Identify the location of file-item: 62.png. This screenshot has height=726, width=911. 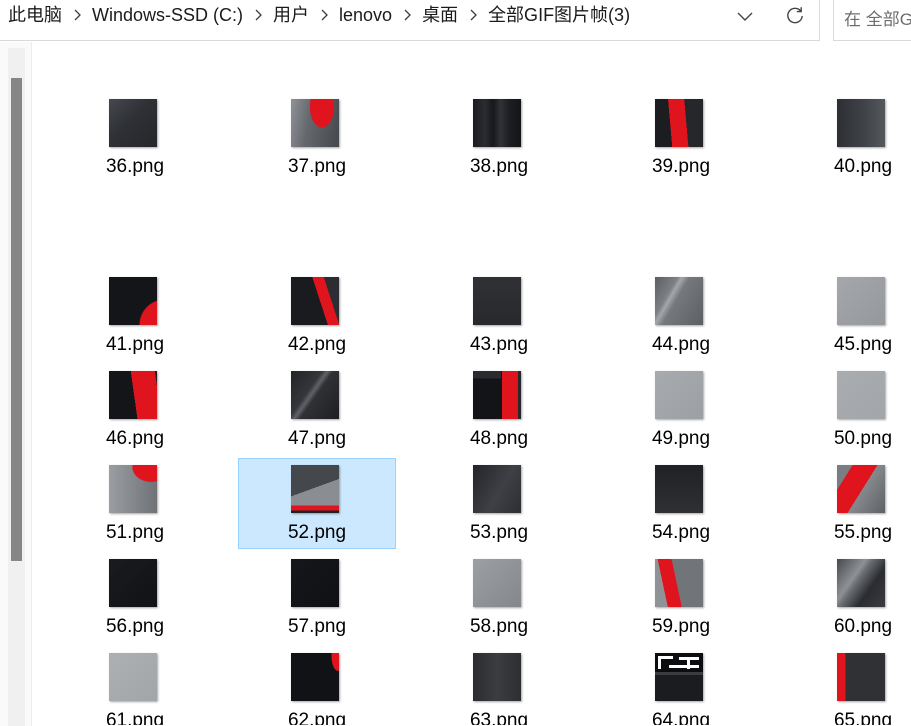
(317, 686).